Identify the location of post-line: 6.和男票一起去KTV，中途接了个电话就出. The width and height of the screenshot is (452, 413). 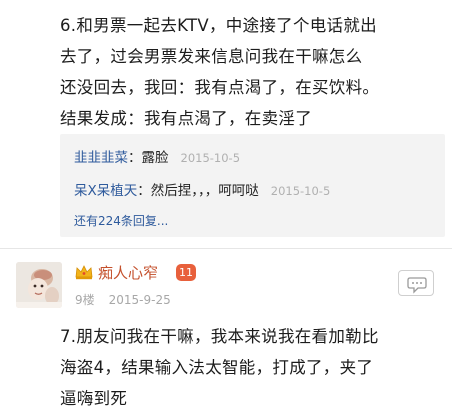
(218, 25).